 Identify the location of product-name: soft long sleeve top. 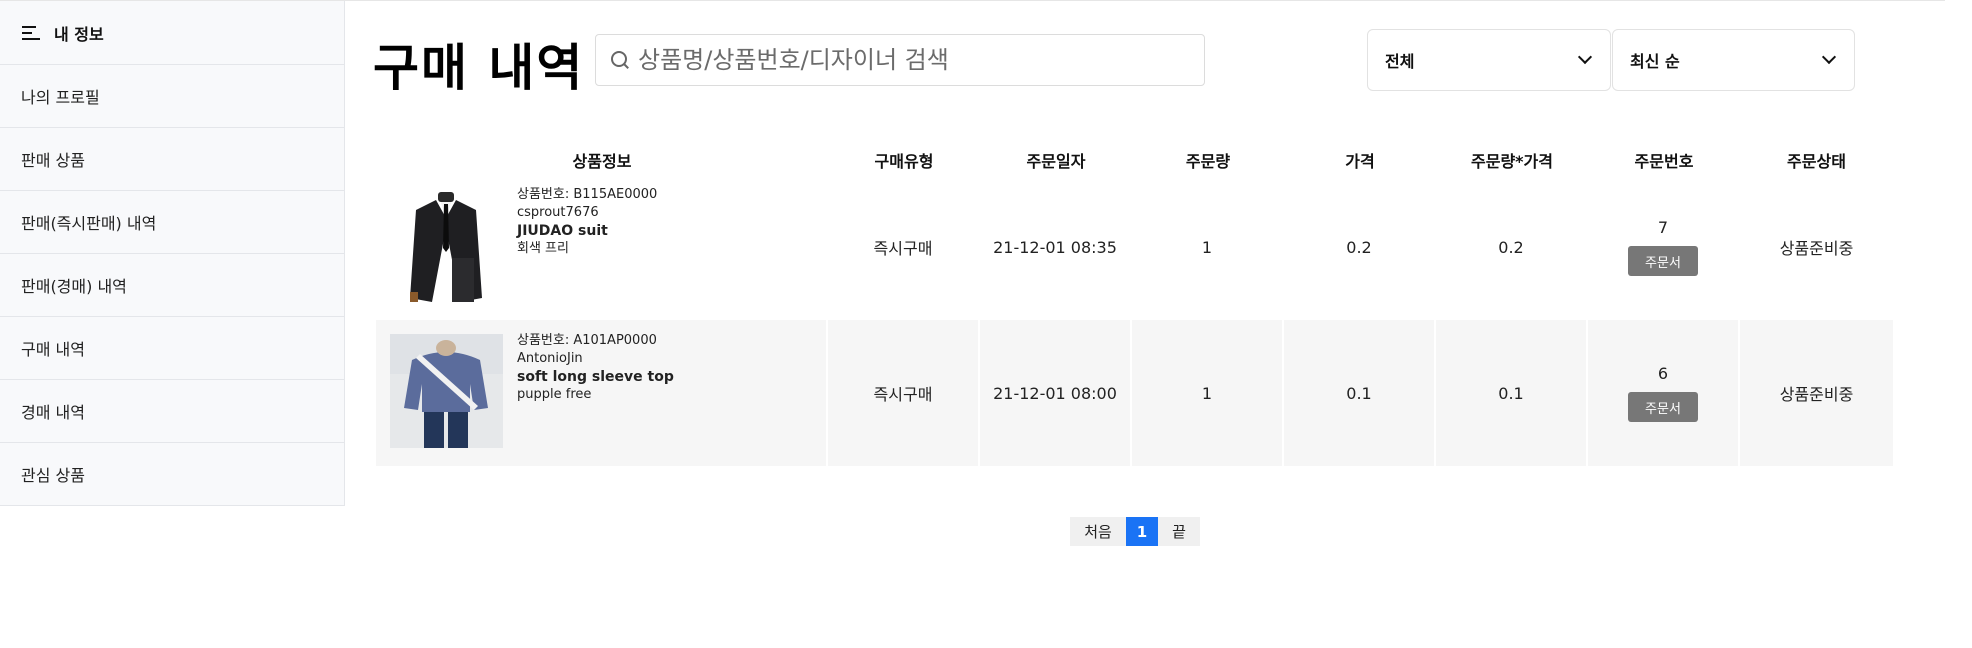
(595, 377).